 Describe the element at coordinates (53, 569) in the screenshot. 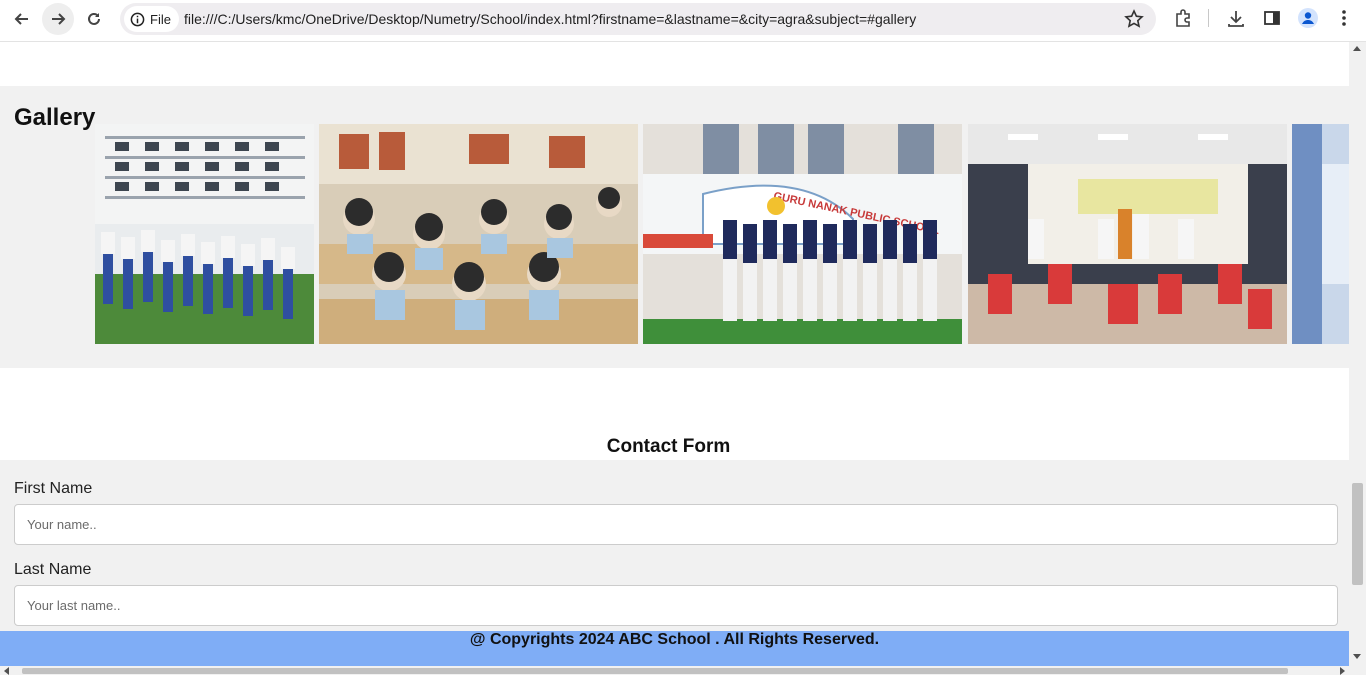

I see `last-name-label: Last Name` at that location.